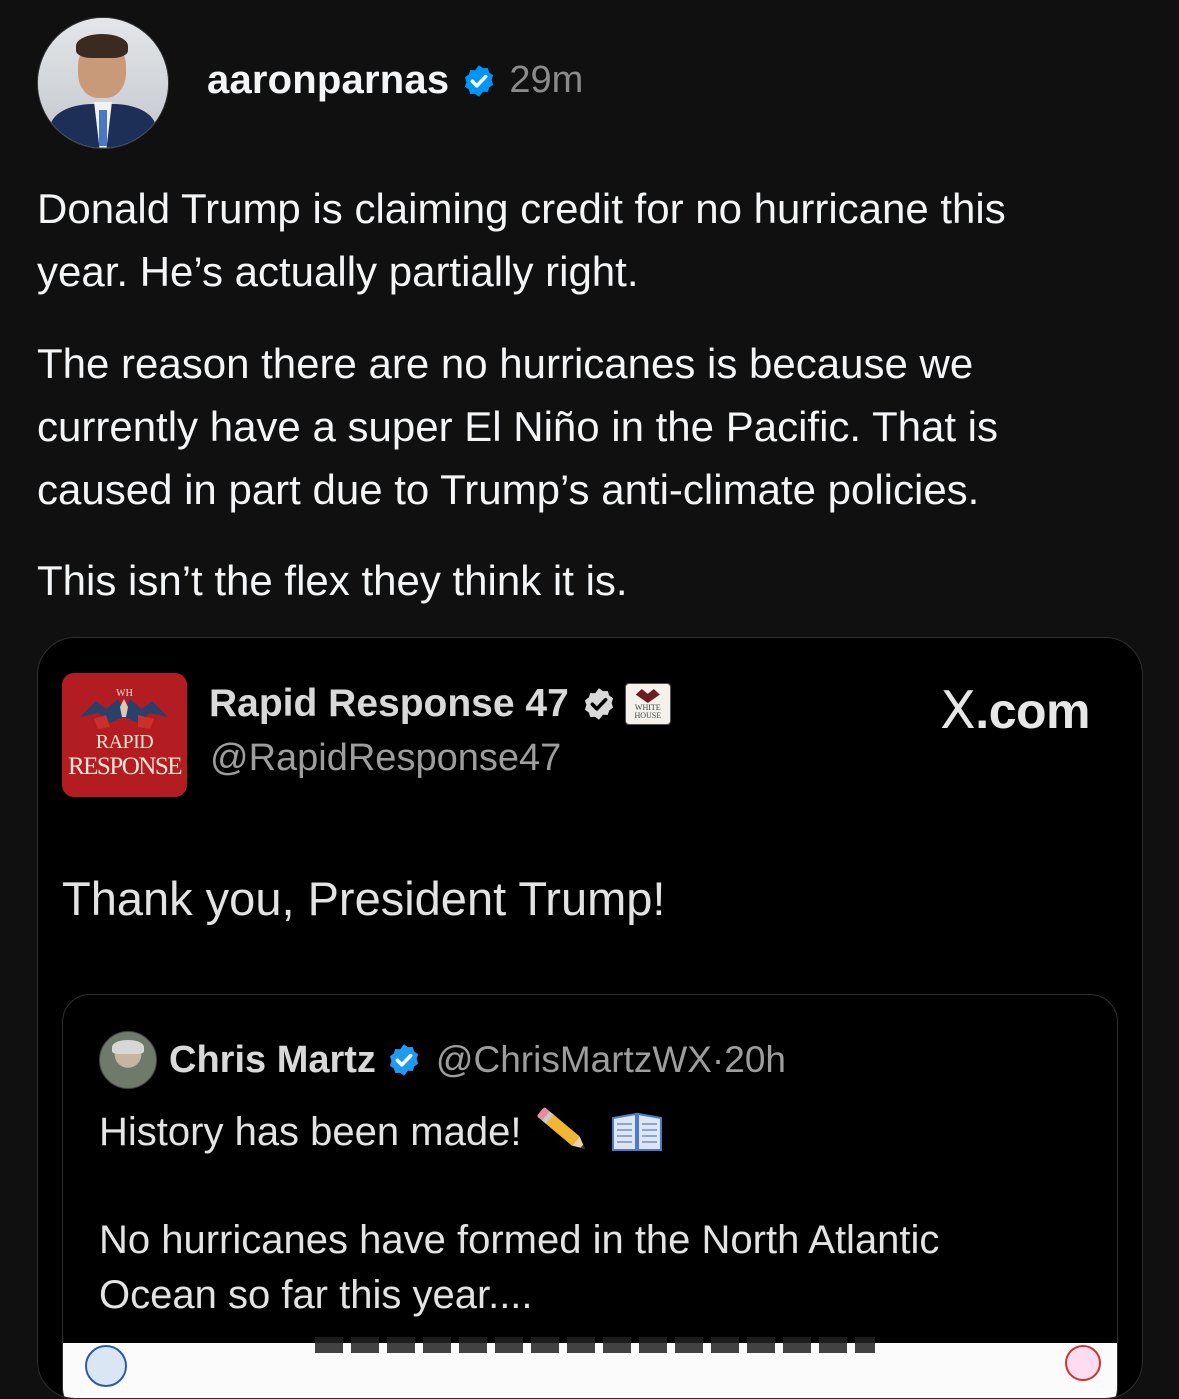 The height and width of the screenshot is (1399, 1179). What do you see at coordinates (332, 580) in the screenshot?
I see `post-paragraph-3: This isn’t the flex they think it is.` at bounding box center [332, 580].